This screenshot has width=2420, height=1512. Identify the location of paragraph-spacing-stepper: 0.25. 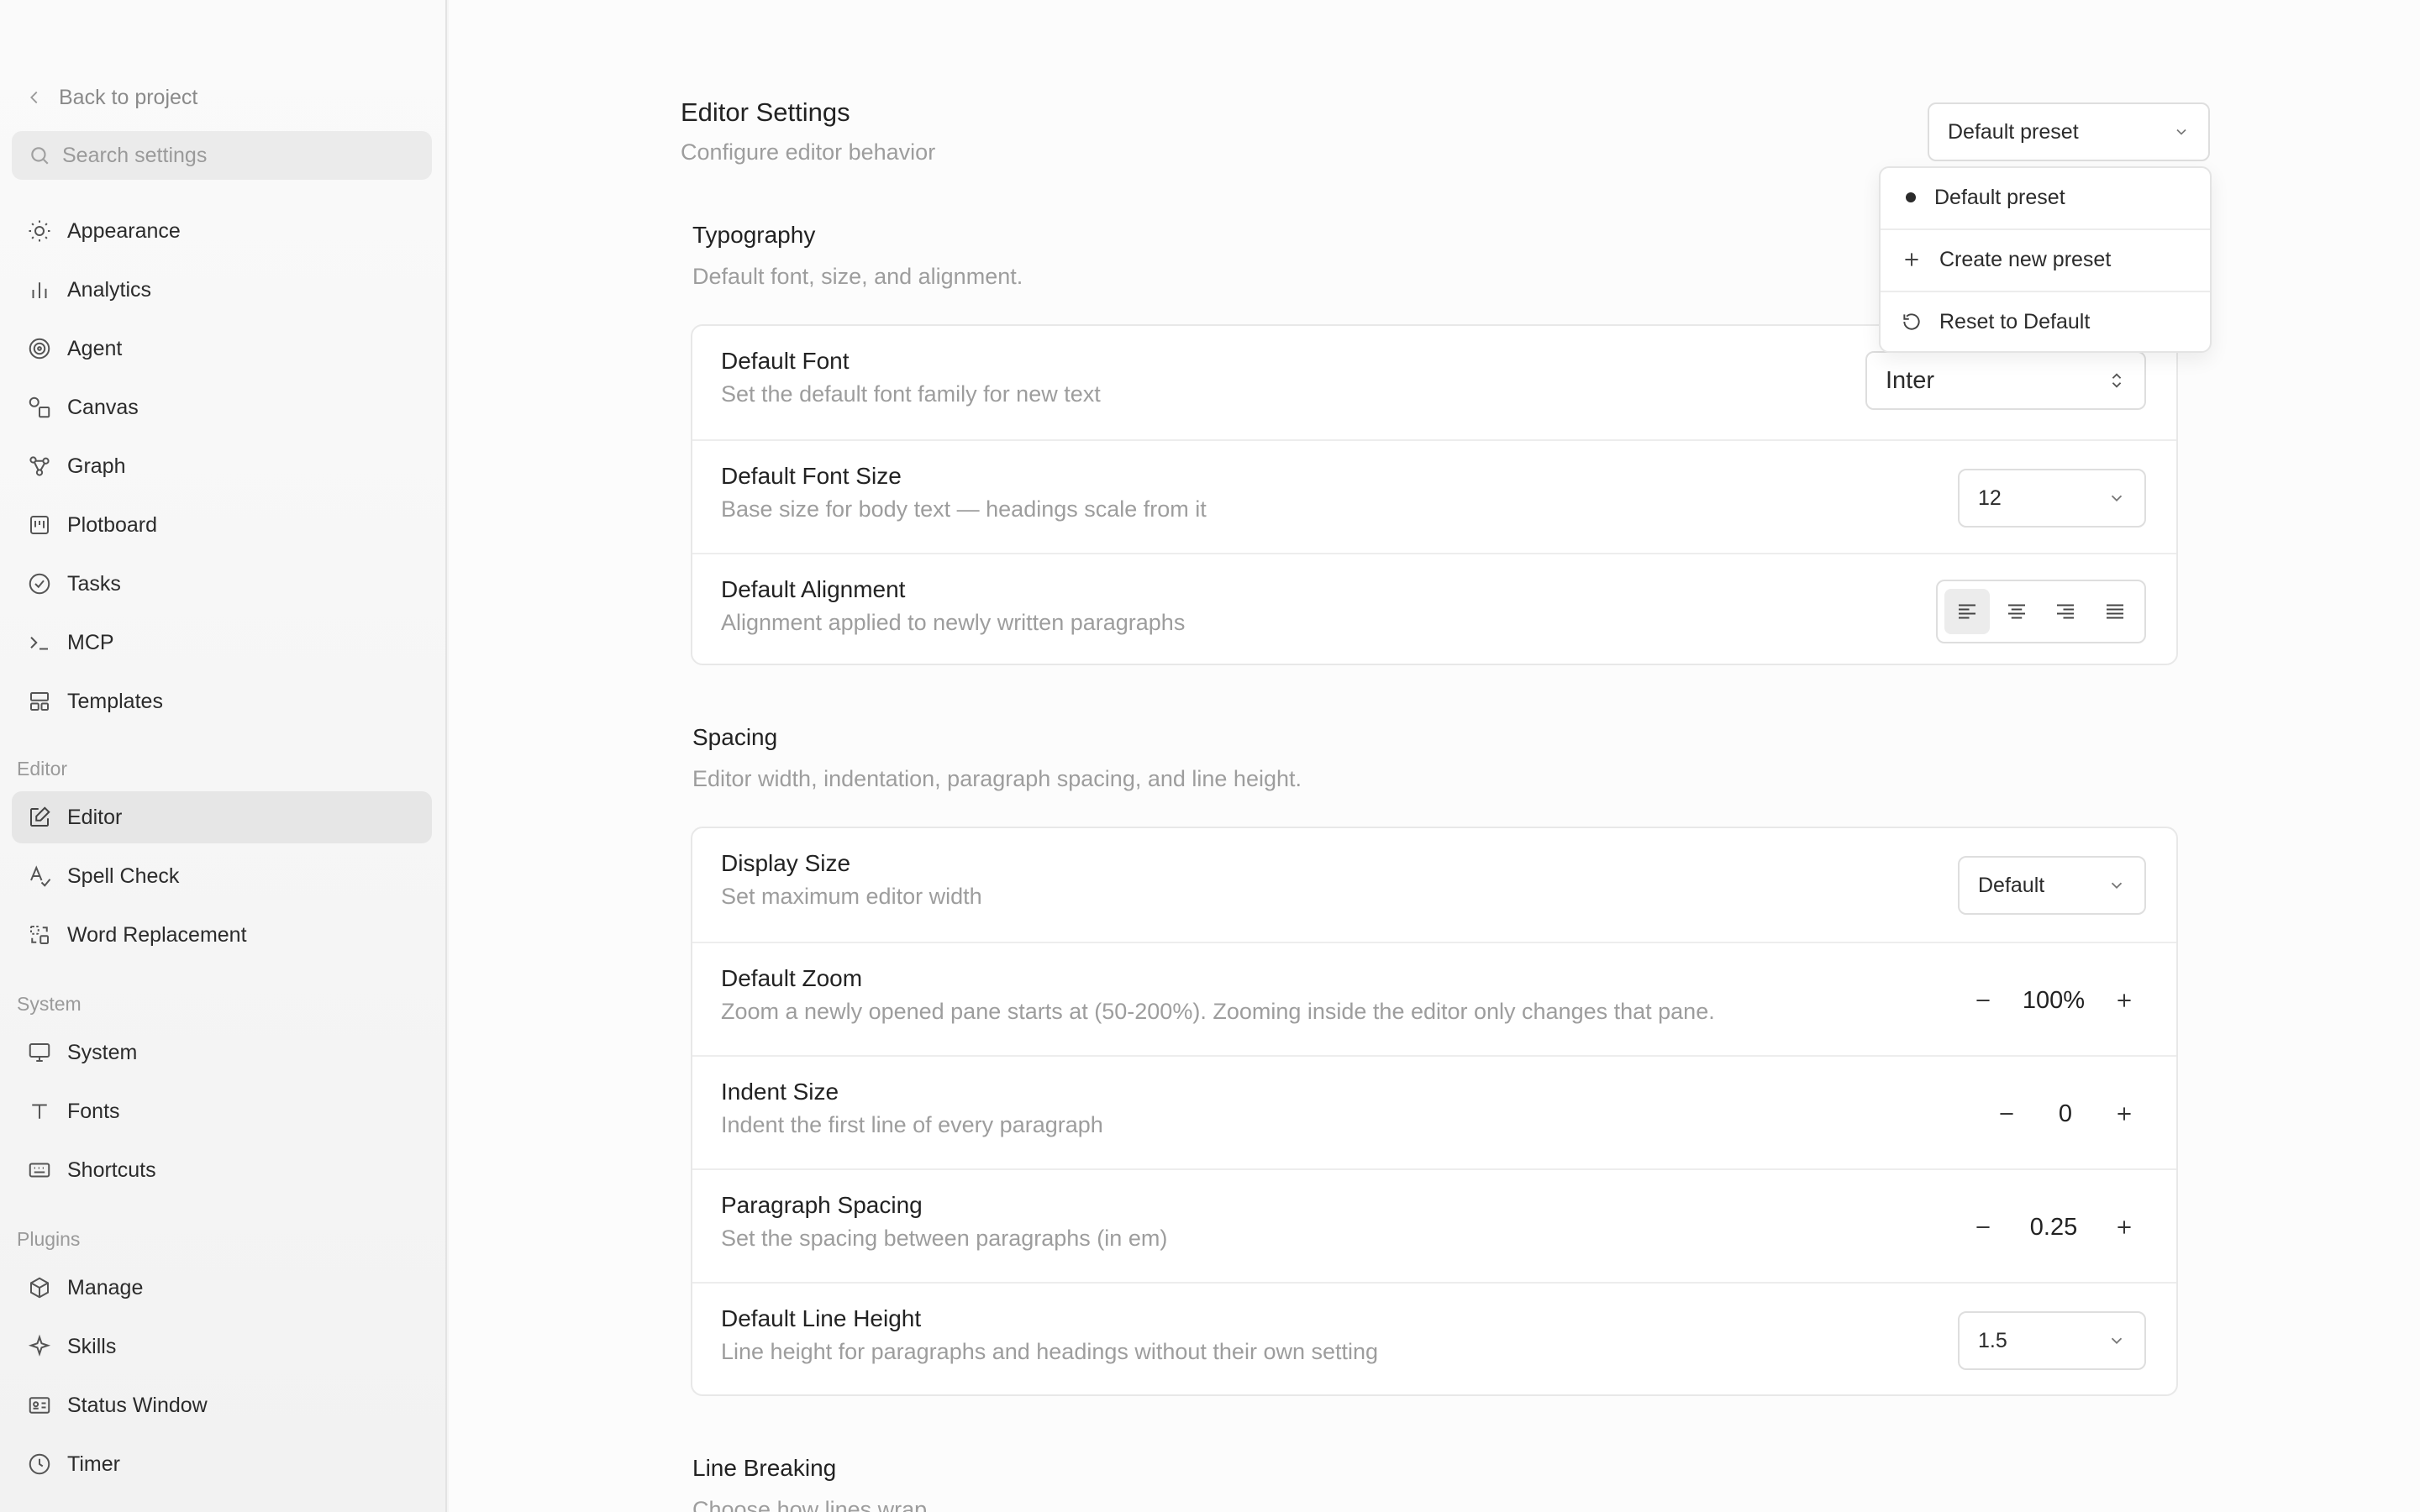
(2053, 1227).